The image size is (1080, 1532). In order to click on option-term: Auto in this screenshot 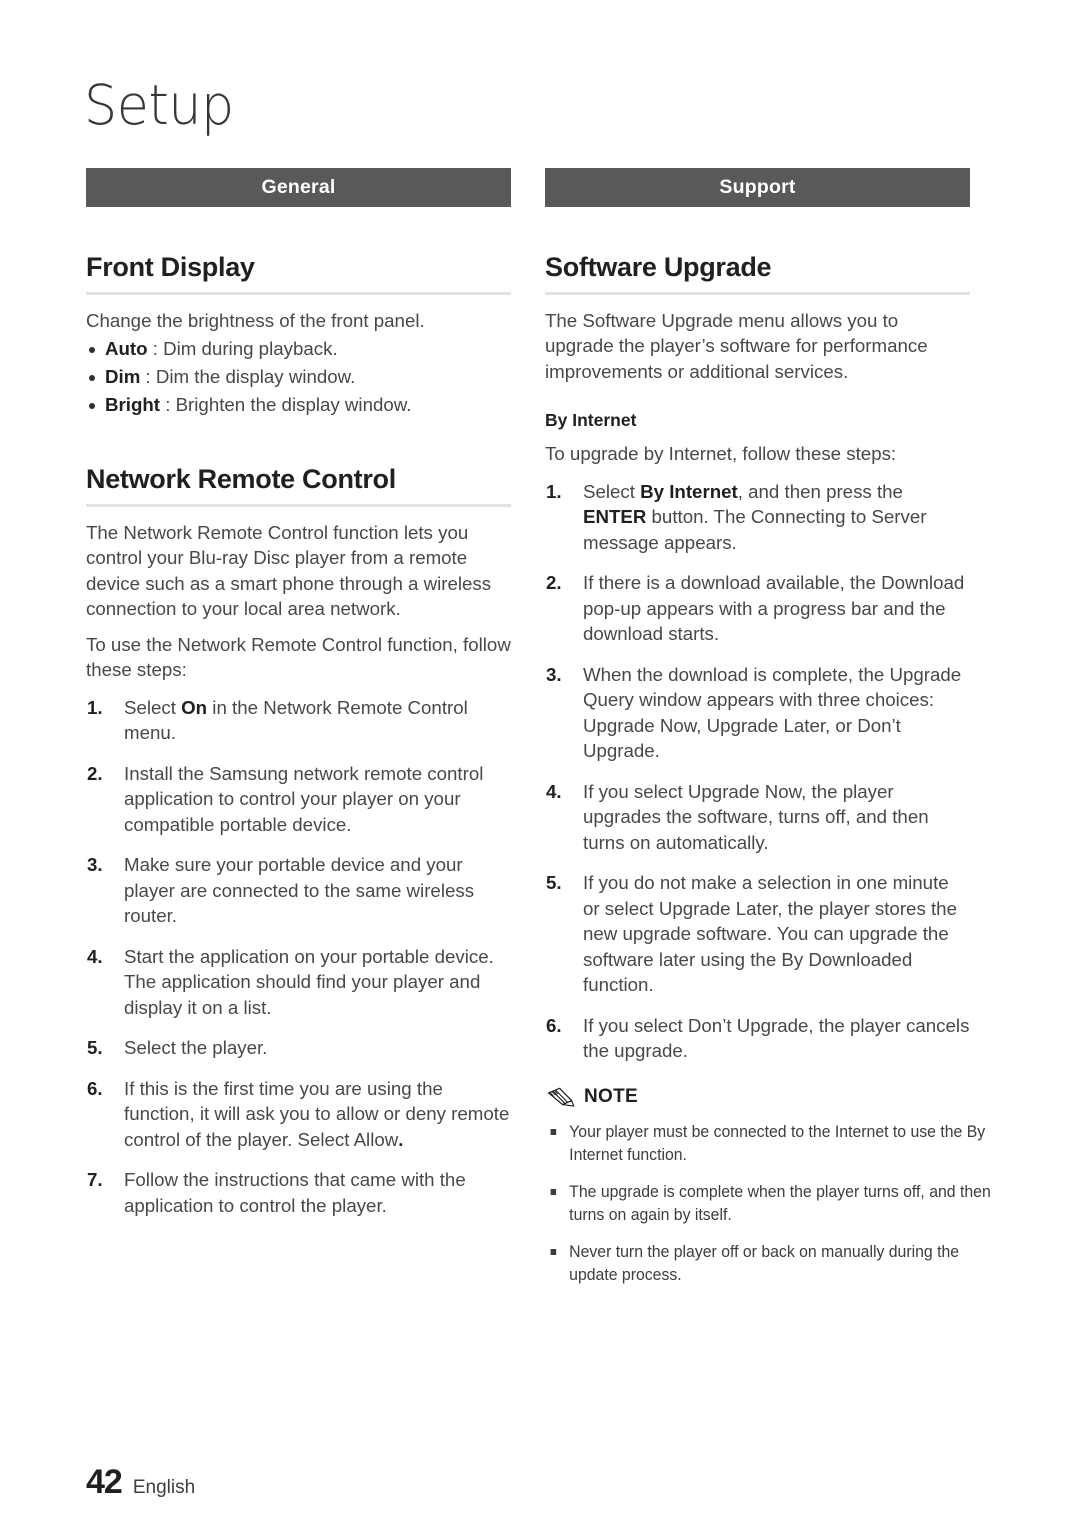, I will do `click(126, 349)`.